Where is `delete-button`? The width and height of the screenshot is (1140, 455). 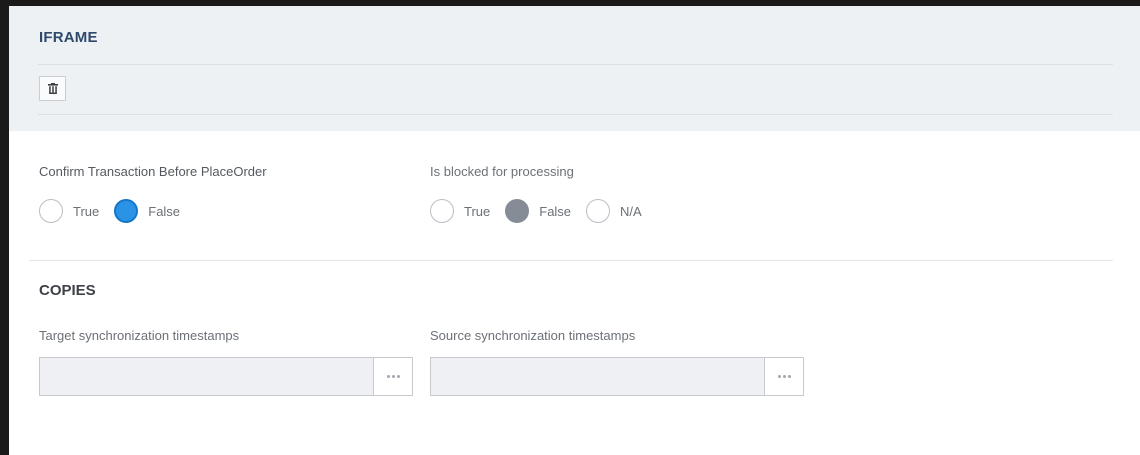
delete-button is located at coordinates (52, 88).